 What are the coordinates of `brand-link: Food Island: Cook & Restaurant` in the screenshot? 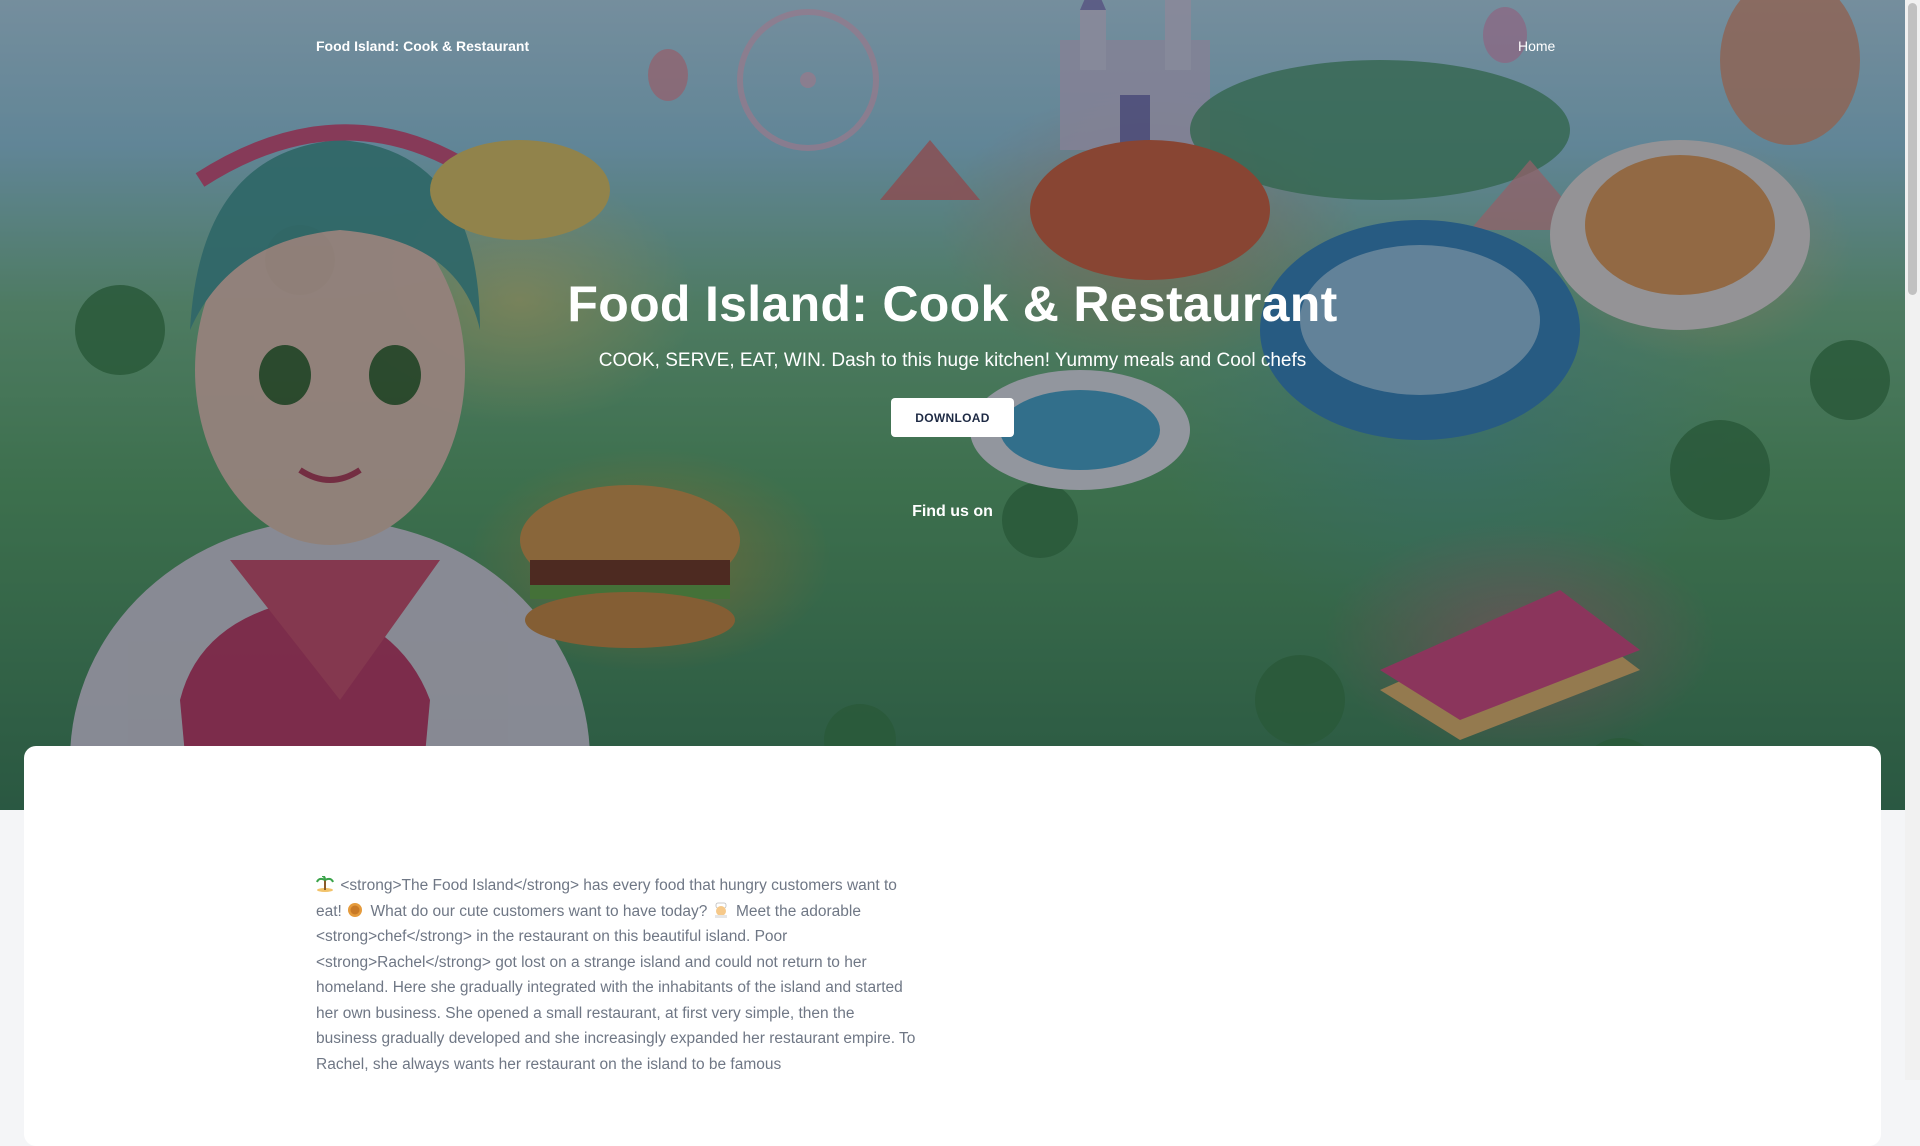 It's located at (422, 46).